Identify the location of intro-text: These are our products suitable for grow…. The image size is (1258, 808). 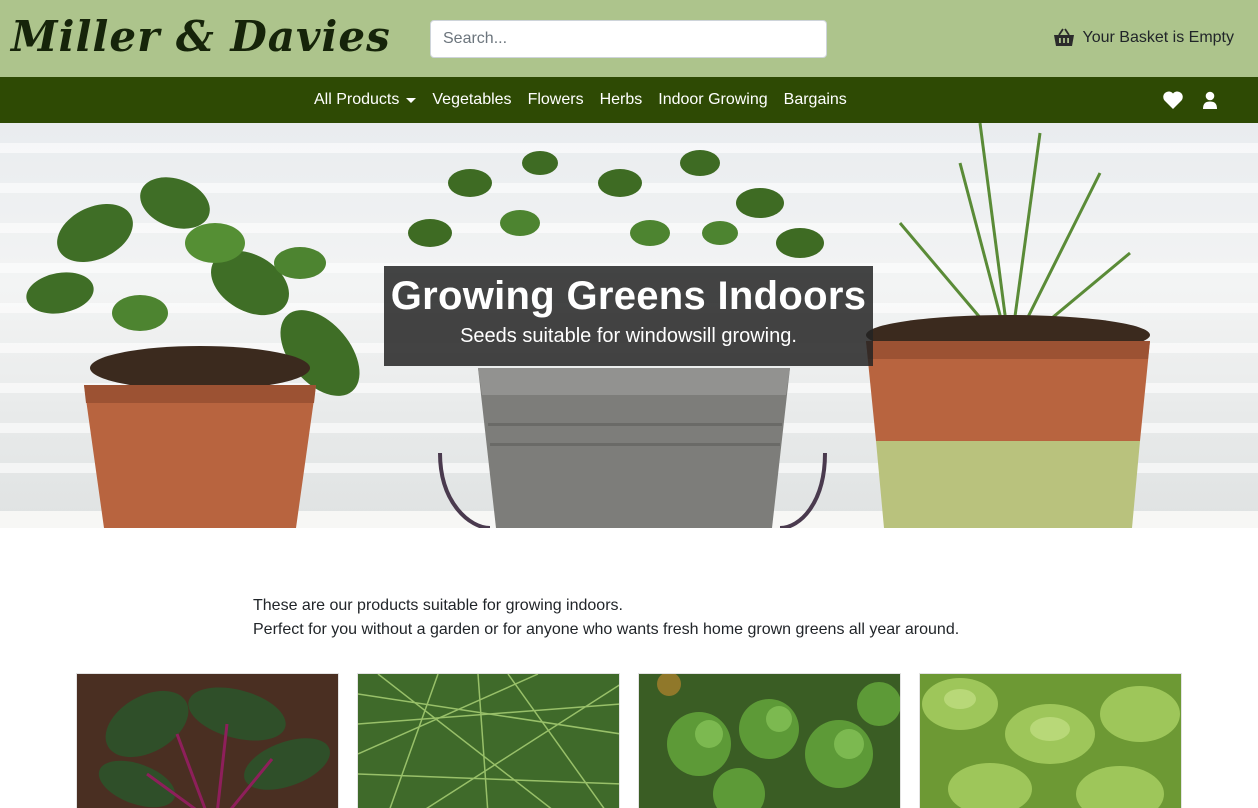
(606, 618).